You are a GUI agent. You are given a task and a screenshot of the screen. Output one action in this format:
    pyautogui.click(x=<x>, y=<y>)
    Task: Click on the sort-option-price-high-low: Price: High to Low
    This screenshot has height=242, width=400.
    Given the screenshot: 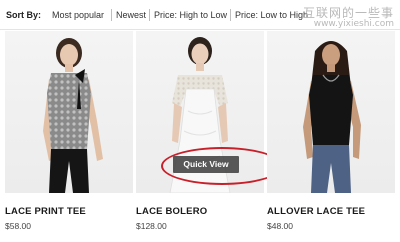 What is the action you would take?
    pyautogui.click(x=190, y=15)
    